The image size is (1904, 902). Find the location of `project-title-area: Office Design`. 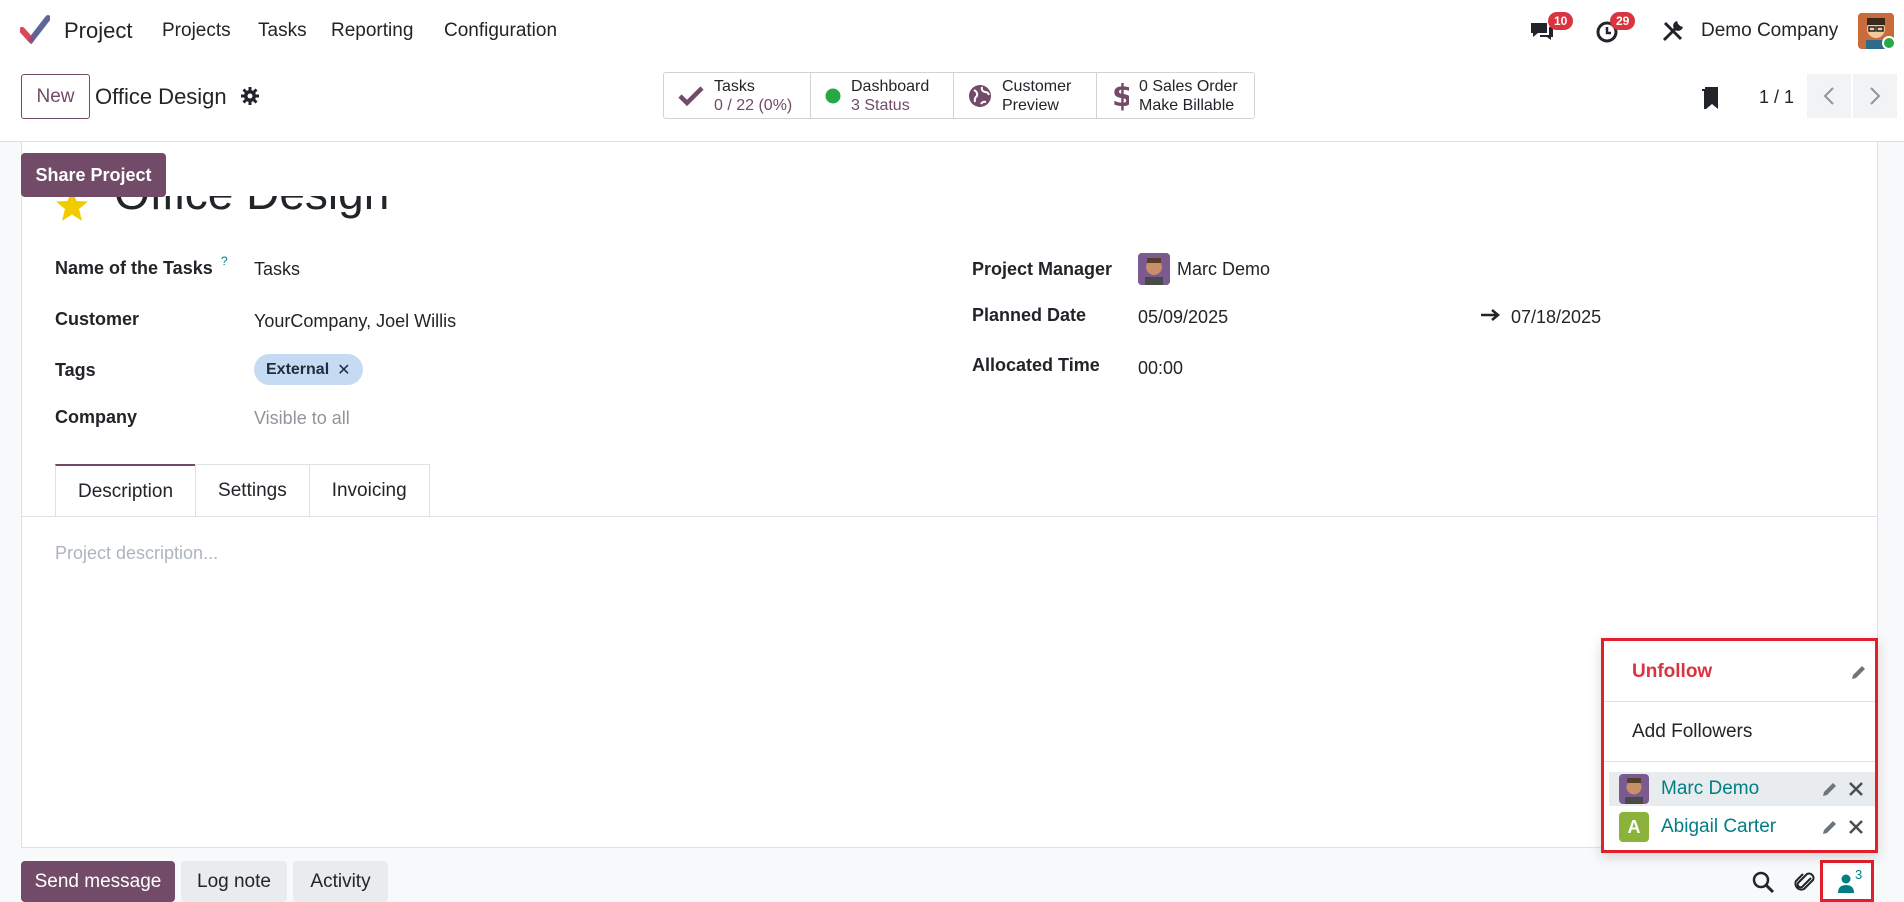

project-title-area: Office Design is located at coordinates (390, 216).